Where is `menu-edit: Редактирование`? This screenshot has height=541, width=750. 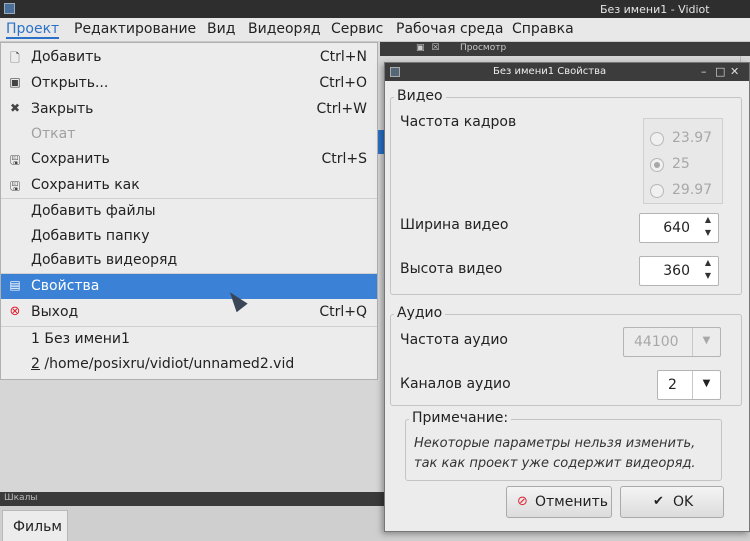 menu-edit: Редактирование is located at coordinates (135, 29).